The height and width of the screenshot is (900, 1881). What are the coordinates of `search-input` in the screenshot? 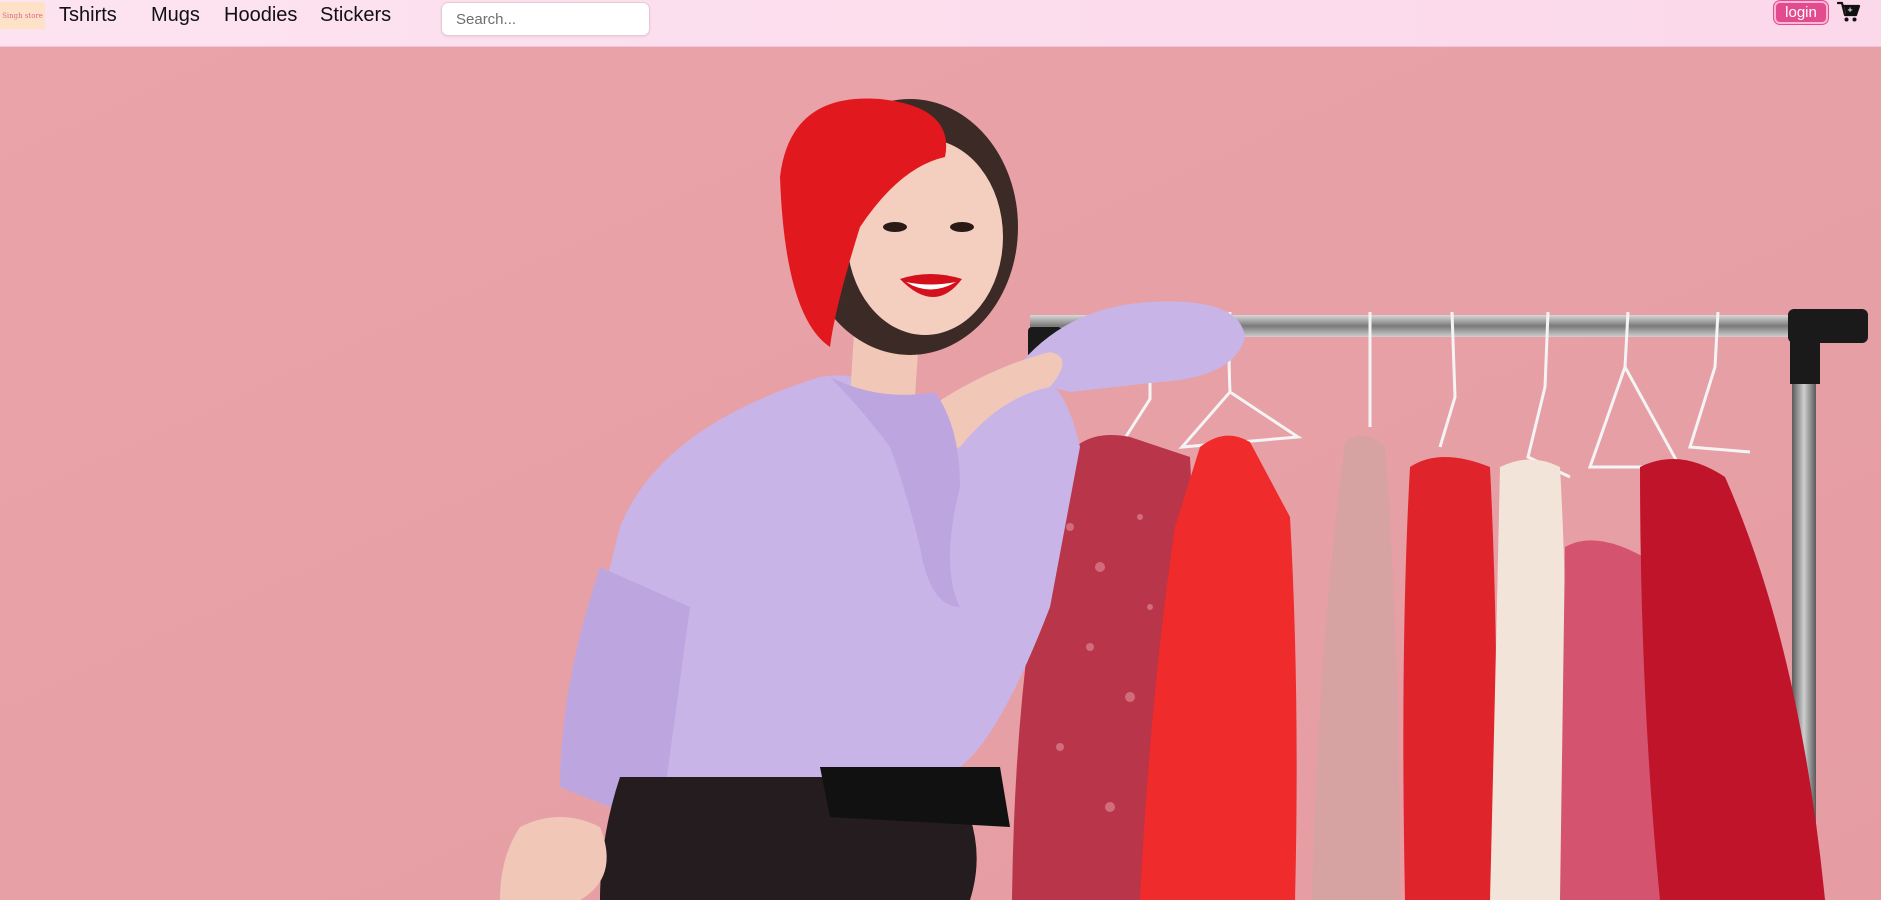 It's located at (545, 19).